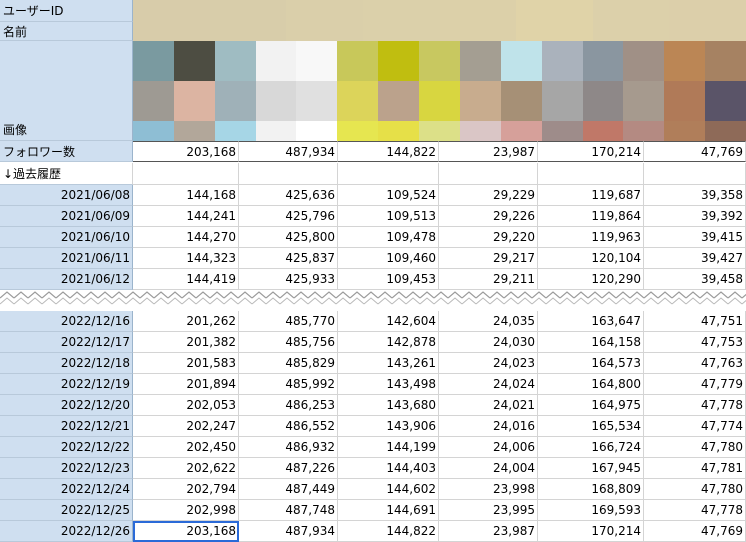 Image resolution: width=746 pixels, height=542 pixels. Describe the element at coordinates (186, 363) in the screenshot. I see `value-cell: 201,583` at that location.